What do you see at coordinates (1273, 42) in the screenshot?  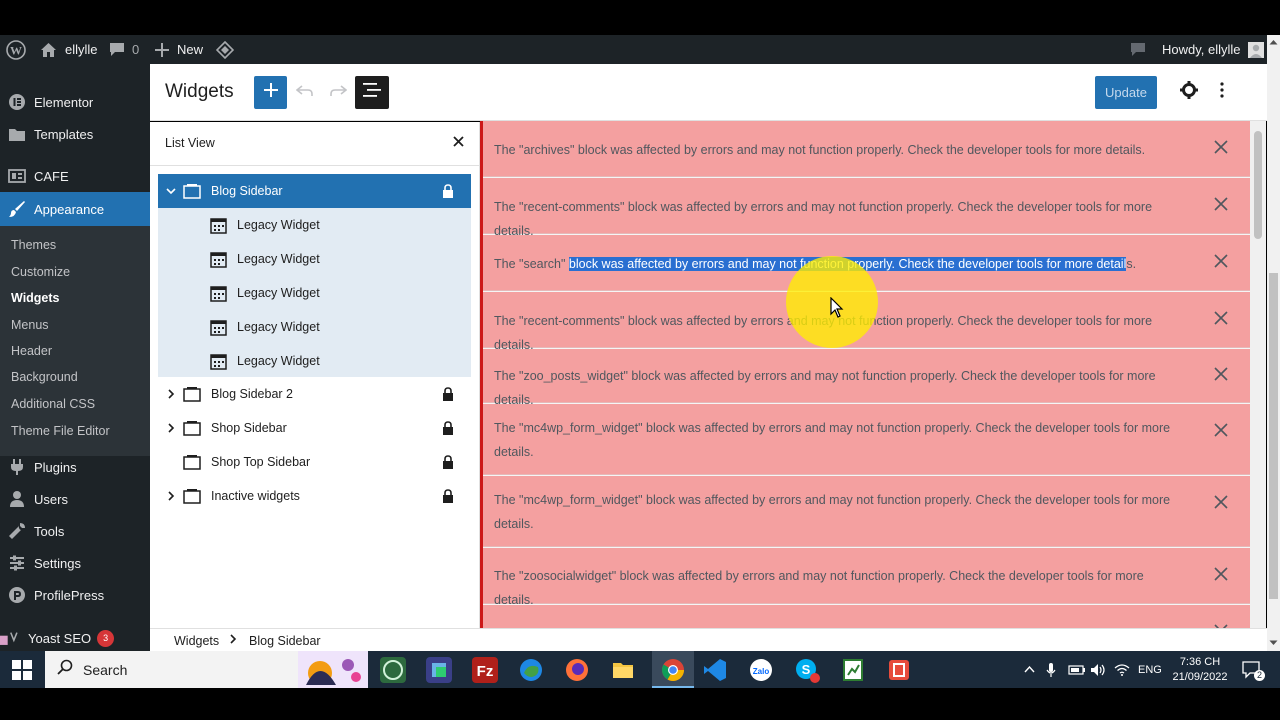 I see `scroll-up-icon` at bounding box center [1273, 42].